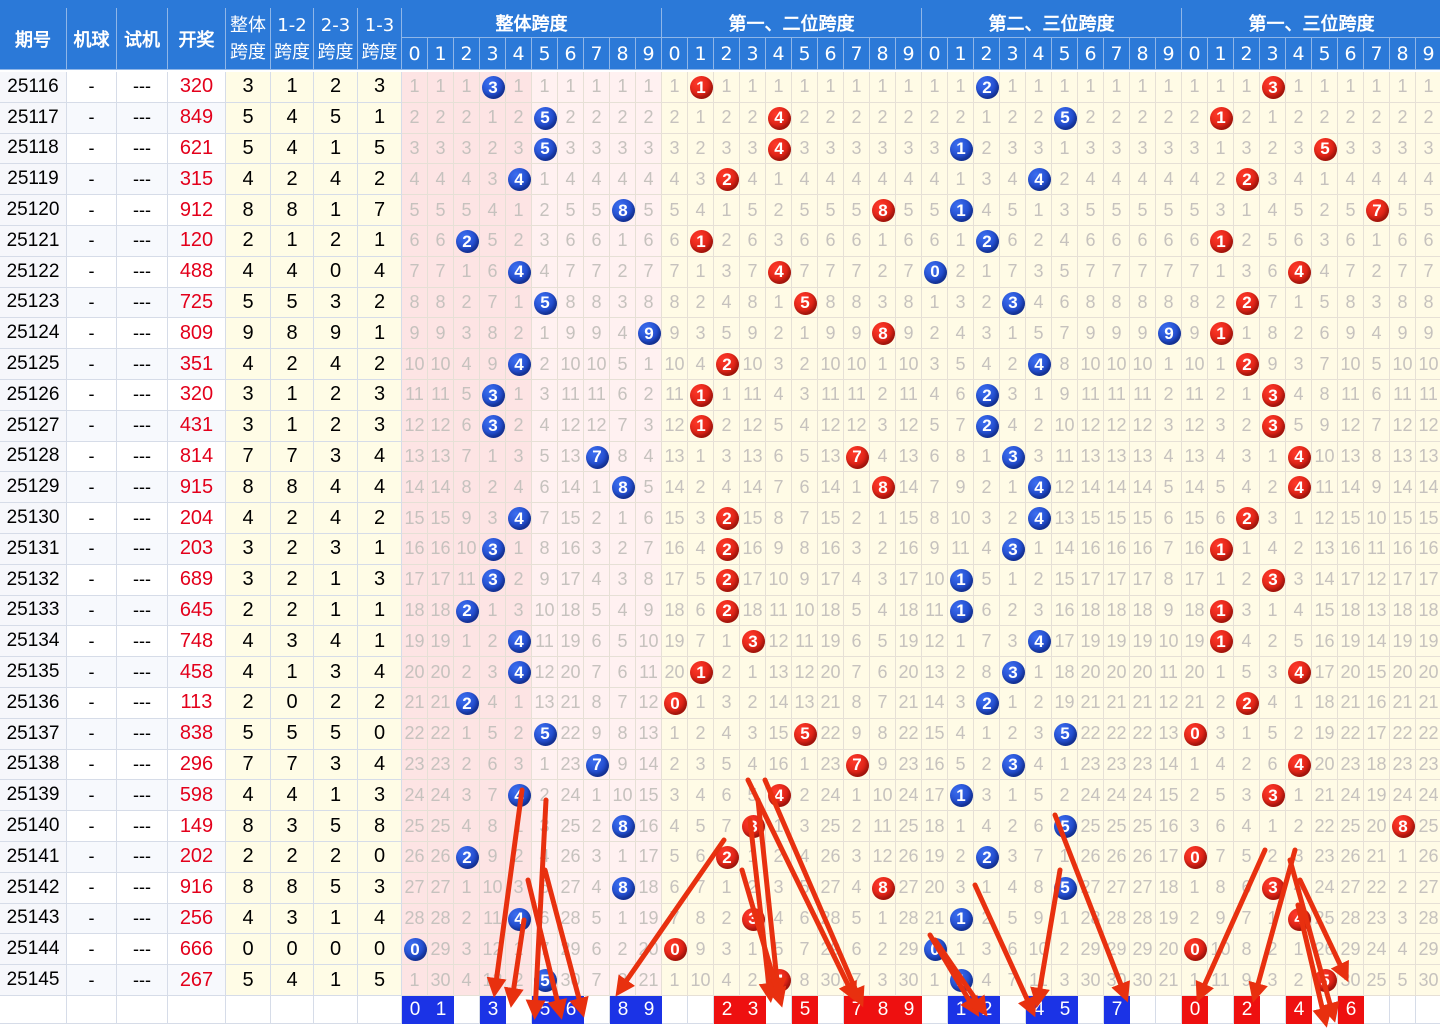  What do you see at coordinates (248, 888) in the screenshot?
I see `row-span: 8` at bounding box center [248, 888].